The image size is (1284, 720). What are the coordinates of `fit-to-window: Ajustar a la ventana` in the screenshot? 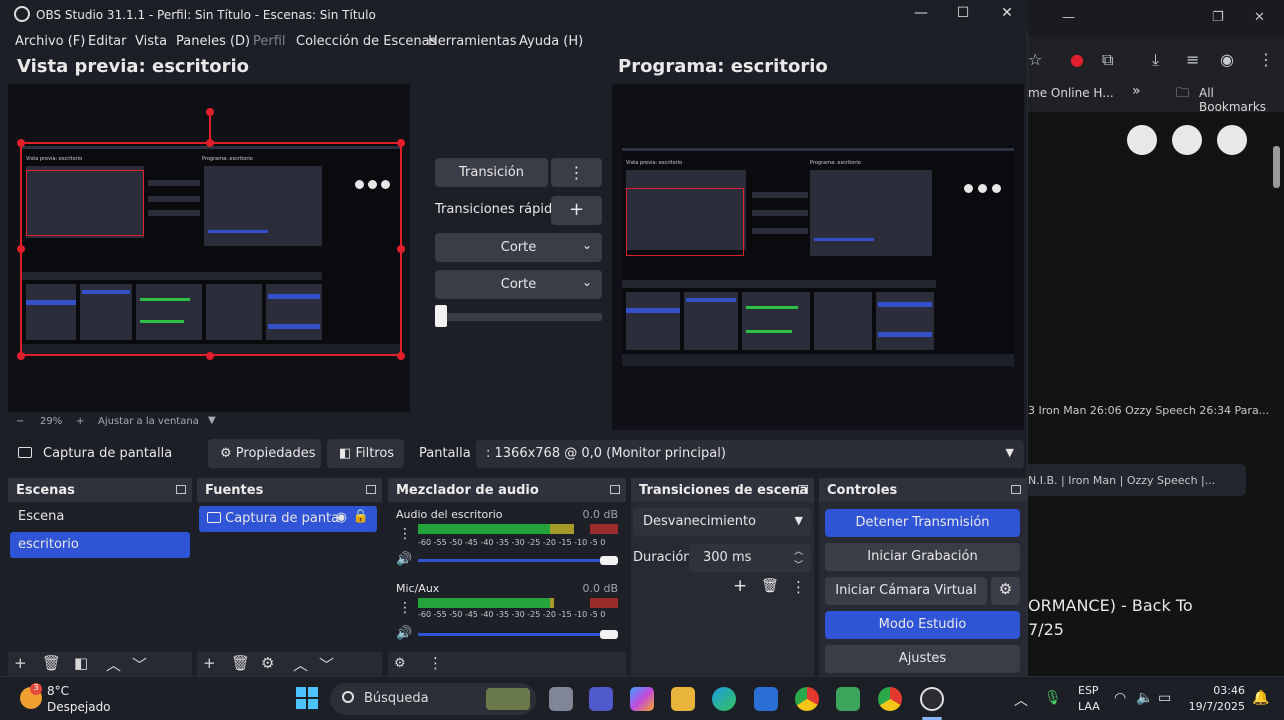 It's located at (148, 421).